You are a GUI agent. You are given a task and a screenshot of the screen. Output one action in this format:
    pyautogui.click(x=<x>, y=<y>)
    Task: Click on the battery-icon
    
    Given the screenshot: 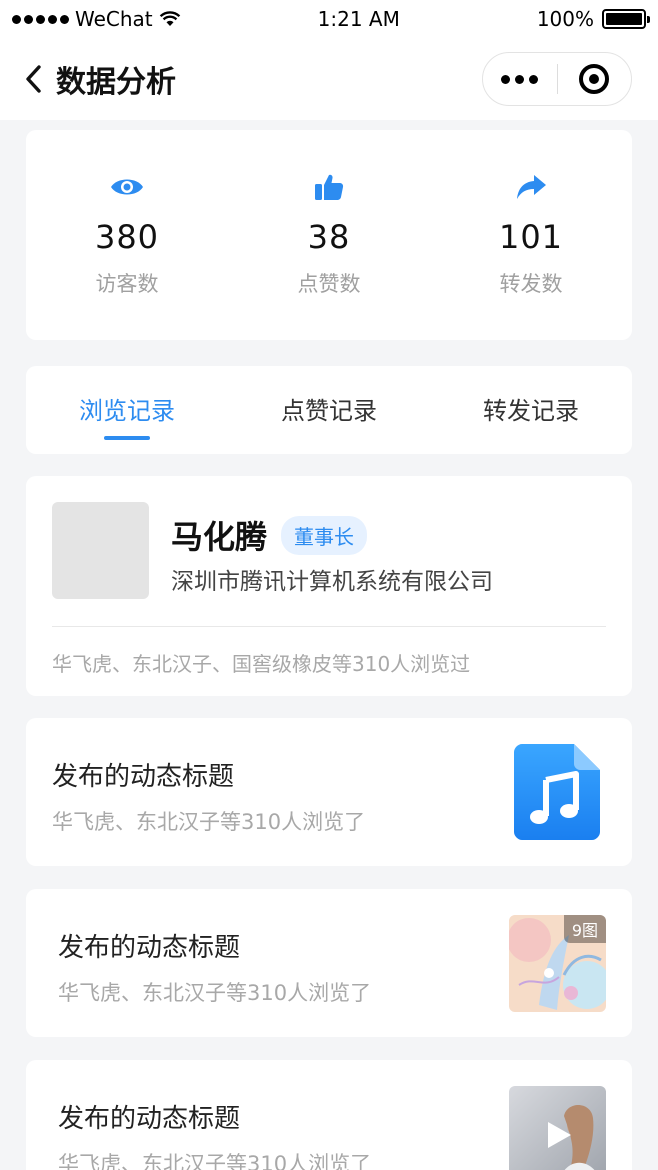 What is the action you would take?
    pyautogui.click(x=626, y=19)
    